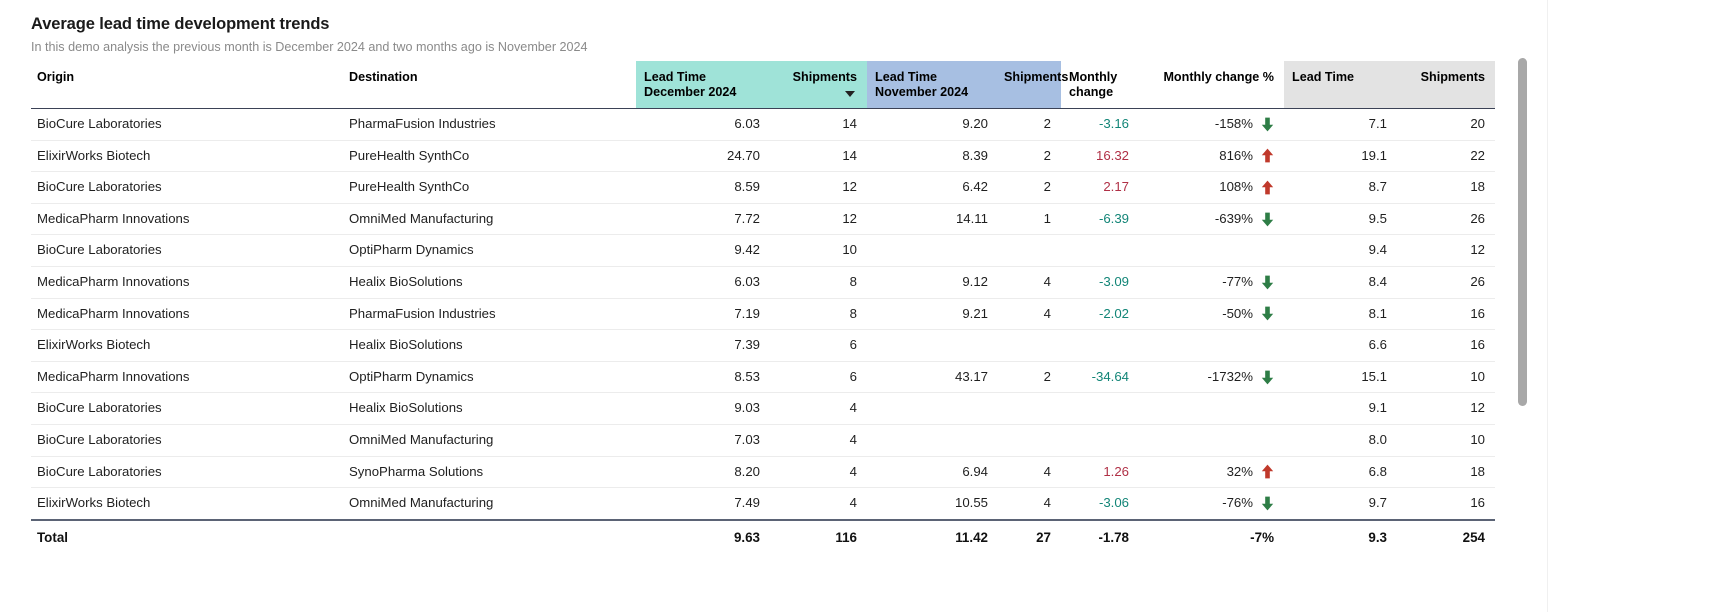 Image resolution: width=1712 pixels, height=612 pixels. What do you see at coordinates (747, 187) in the screenshot?
I see `cell-lead-time-december: 8.59` at bounding box center [747, 187].